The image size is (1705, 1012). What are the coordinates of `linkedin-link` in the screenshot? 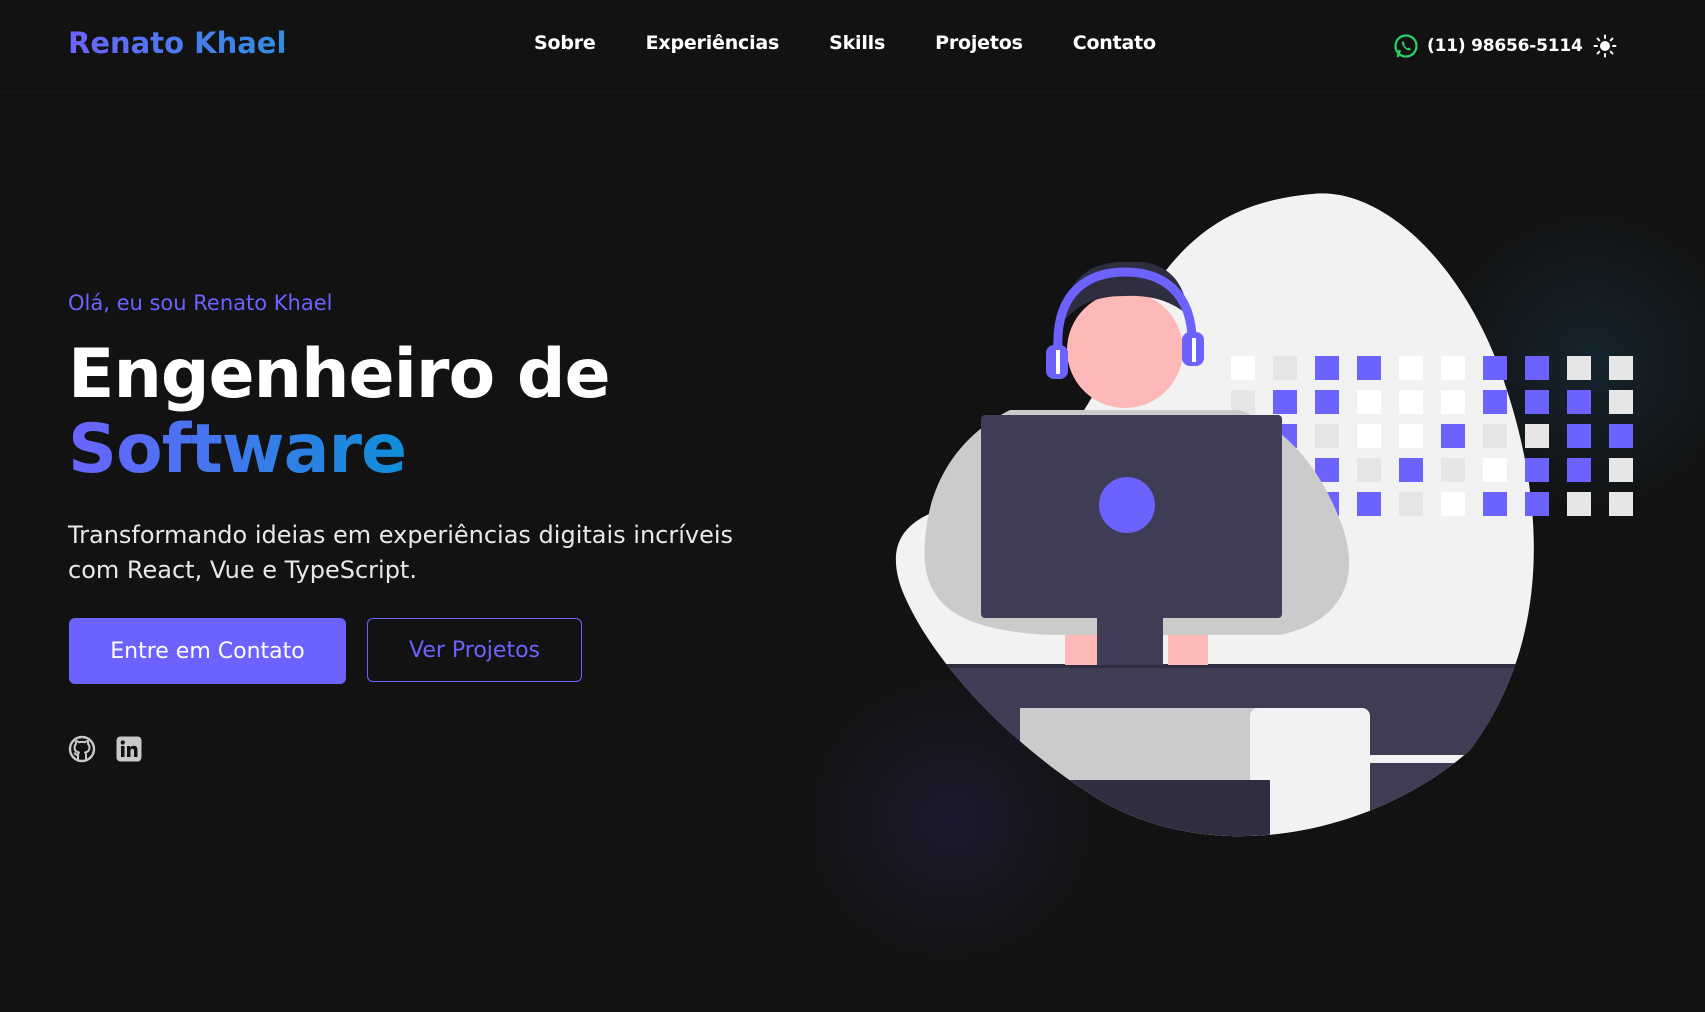 It's located at (129, 749).